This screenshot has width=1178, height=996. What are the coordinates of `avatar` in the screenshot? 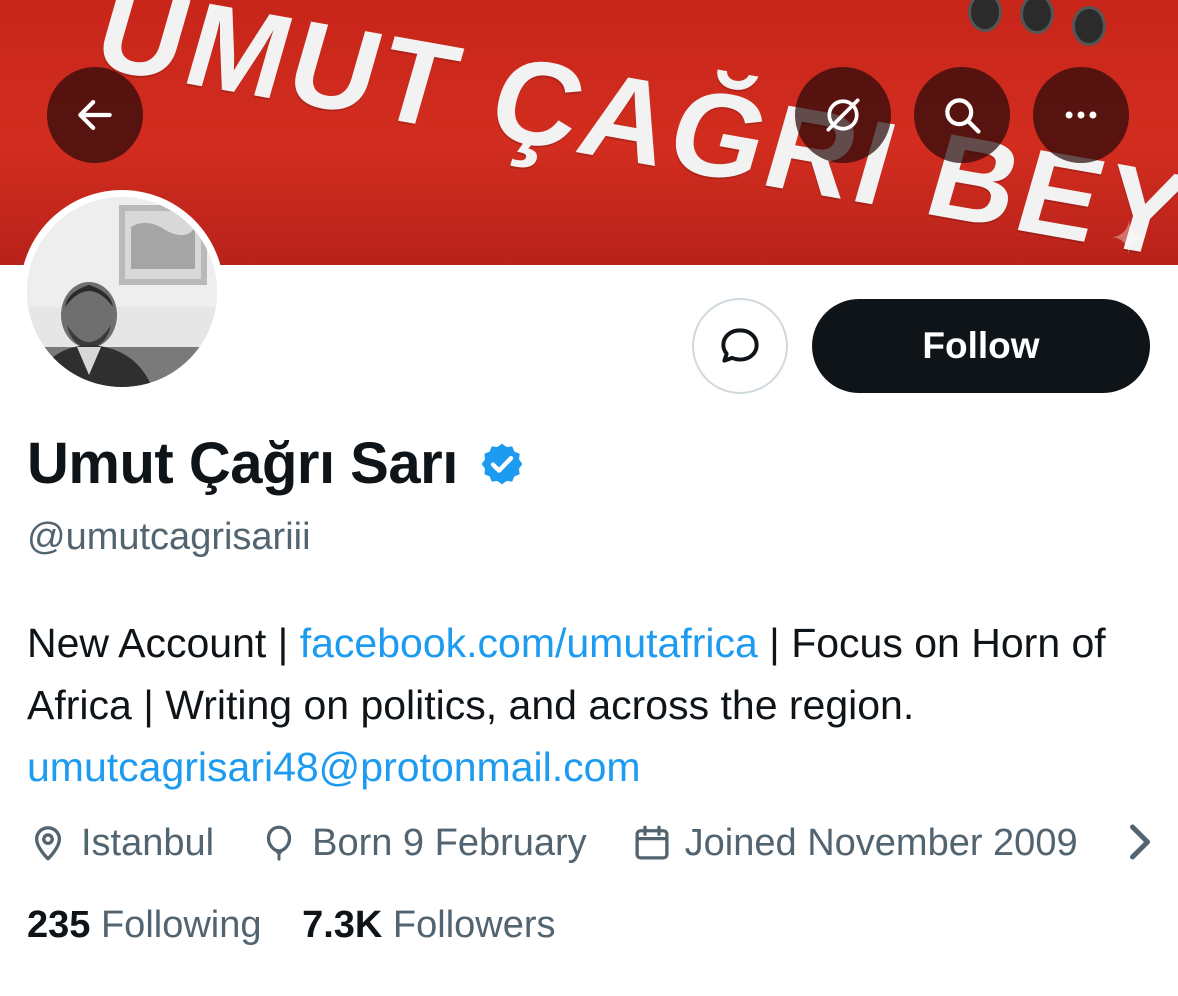 It's located at (122, 292).